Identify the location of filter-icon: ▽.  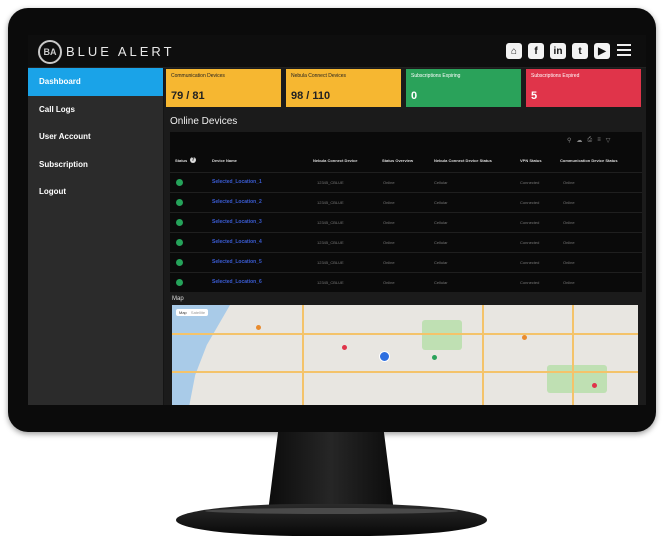
(608, 140).